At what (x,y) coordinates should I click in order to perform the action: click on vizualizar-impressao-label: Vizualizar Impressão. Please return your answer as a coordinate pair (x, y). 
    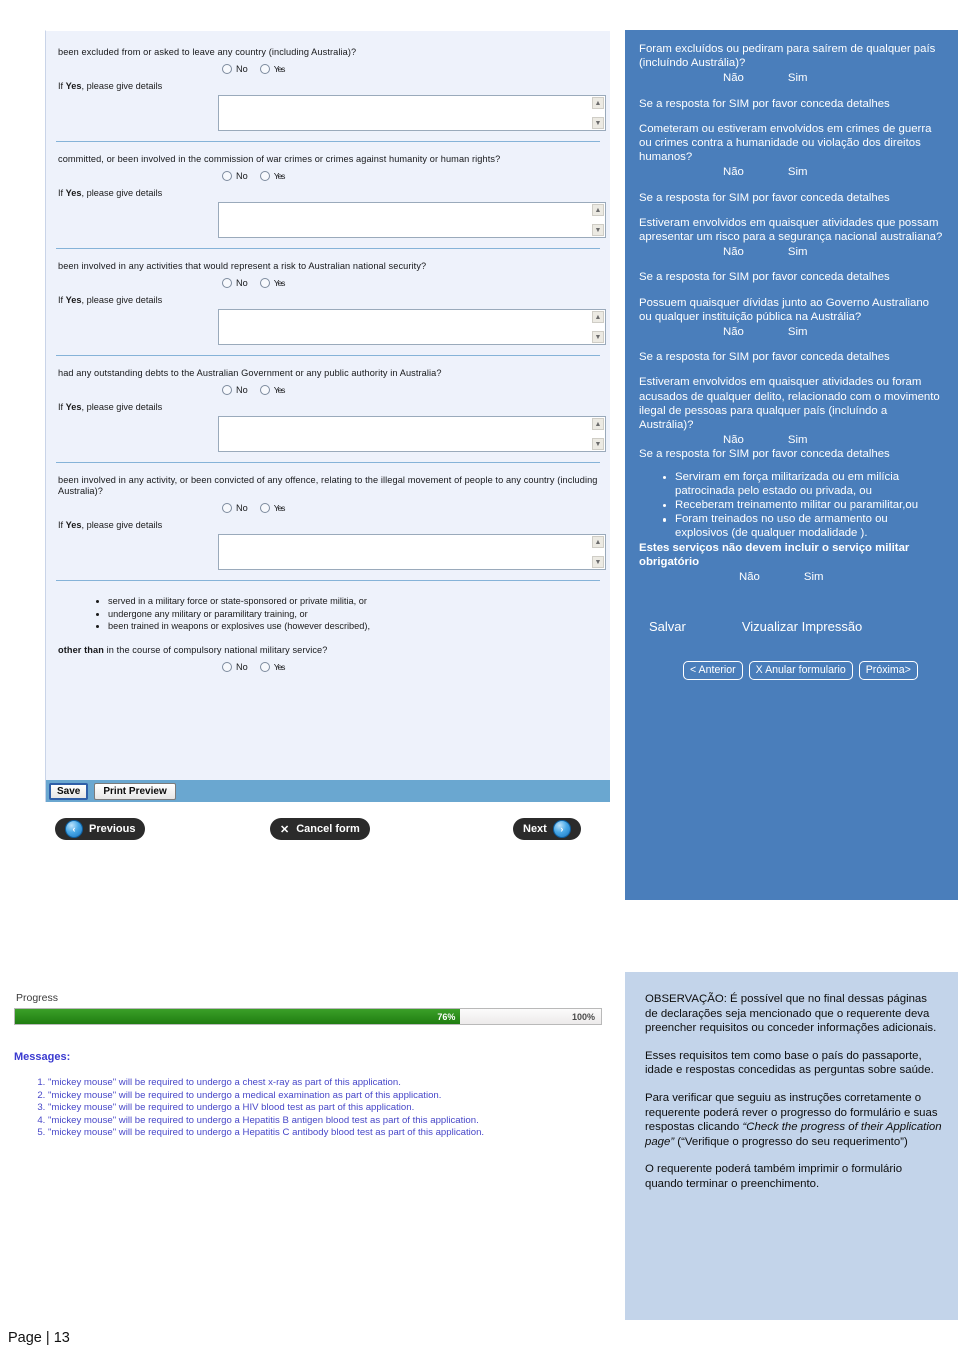
    Looking at the image, I should click on (802, 627).